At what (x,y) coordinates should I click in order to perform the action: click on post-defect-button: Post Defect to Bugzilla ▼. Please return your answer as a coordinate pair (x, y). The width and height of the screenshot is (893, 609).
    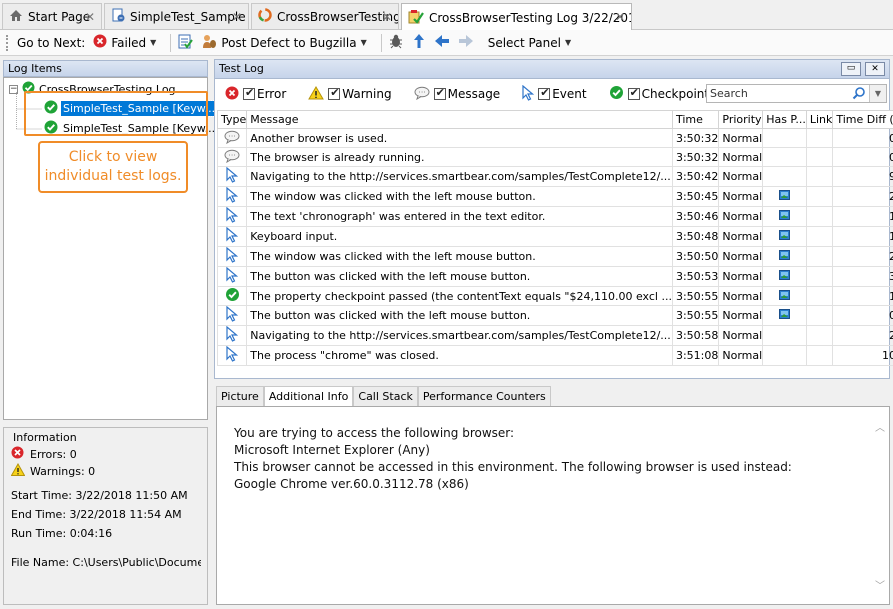
    Looking at the image, I should click on (284, 42).